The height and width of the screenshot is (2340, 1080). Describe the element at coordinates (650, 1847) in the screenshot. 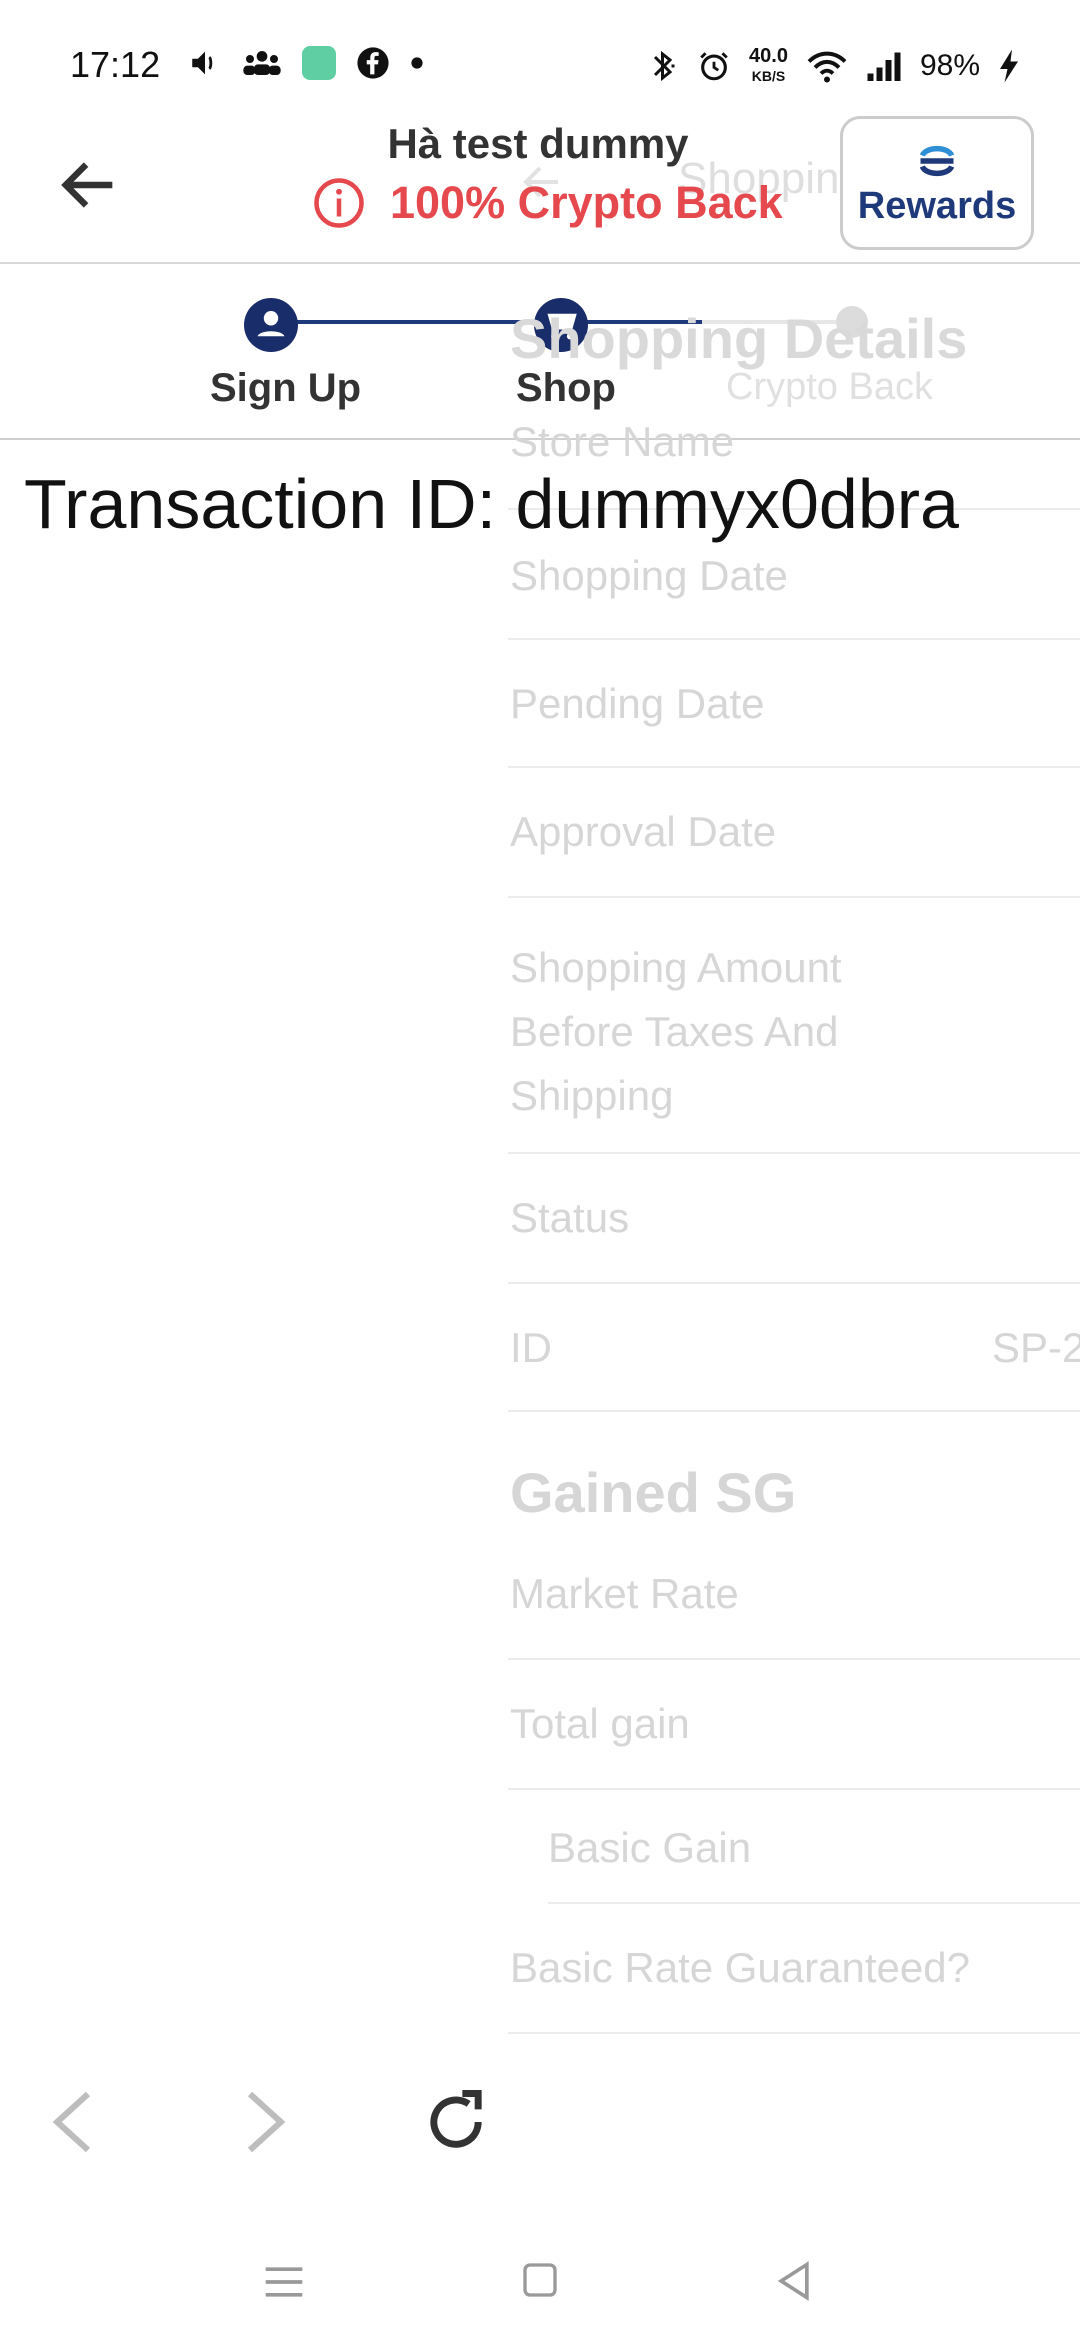

I see `ghost-row-basic-gain: Basic Gain` at that location.